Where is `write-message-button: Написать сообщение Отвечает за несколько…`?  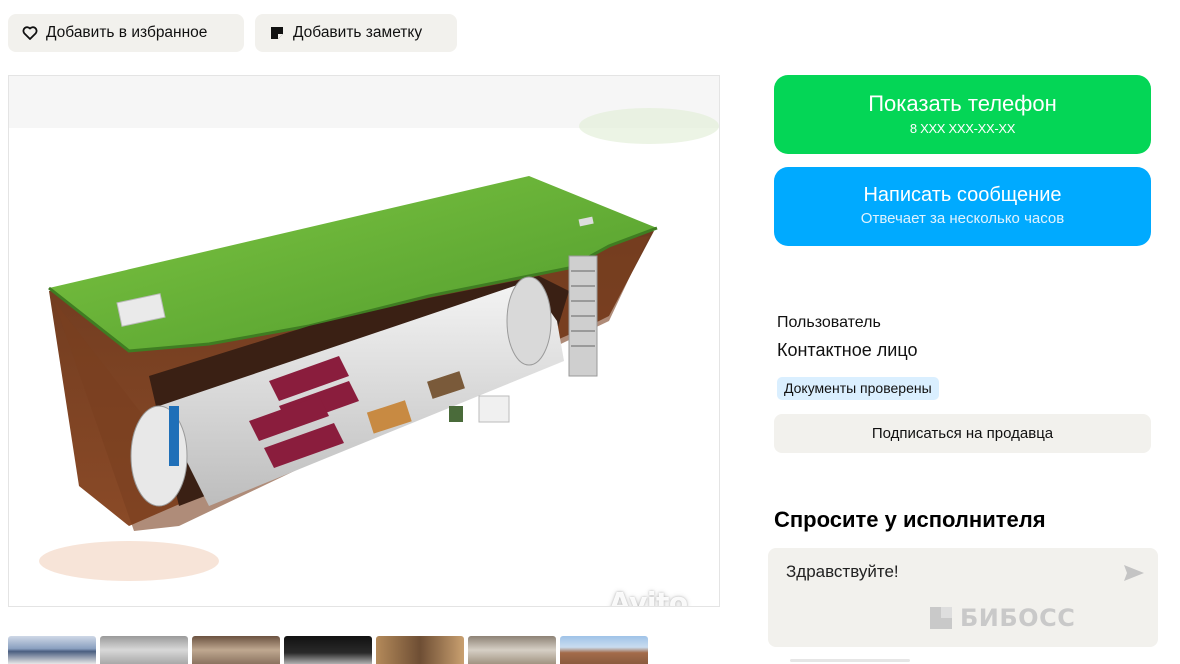
write-message-button: Написать сообщение Отвечает за несколько… is located at coordinates (962, 206).